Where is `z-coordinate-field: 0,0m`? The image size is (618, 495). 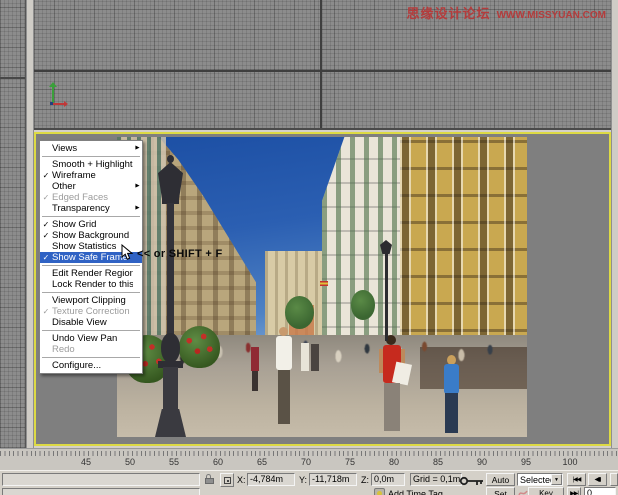
z-coordinate-field: 0,0m is located at coordinates (388, 479).